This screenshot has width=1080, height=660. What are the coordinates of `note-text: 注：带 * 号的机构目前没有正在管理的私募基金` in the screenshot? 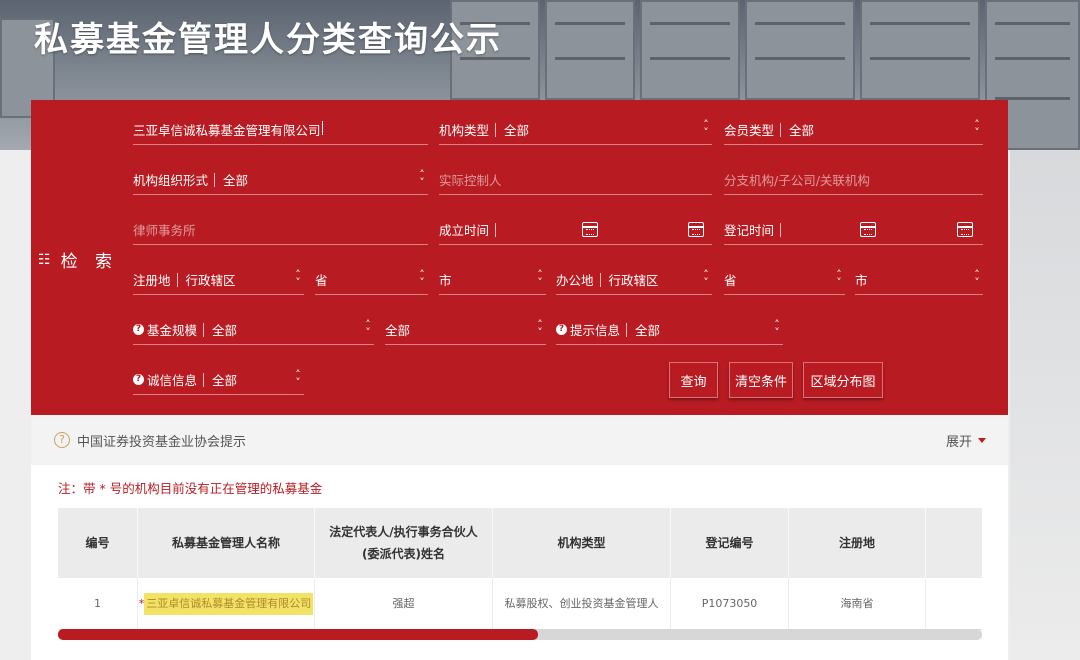 It's located at (190, 488).